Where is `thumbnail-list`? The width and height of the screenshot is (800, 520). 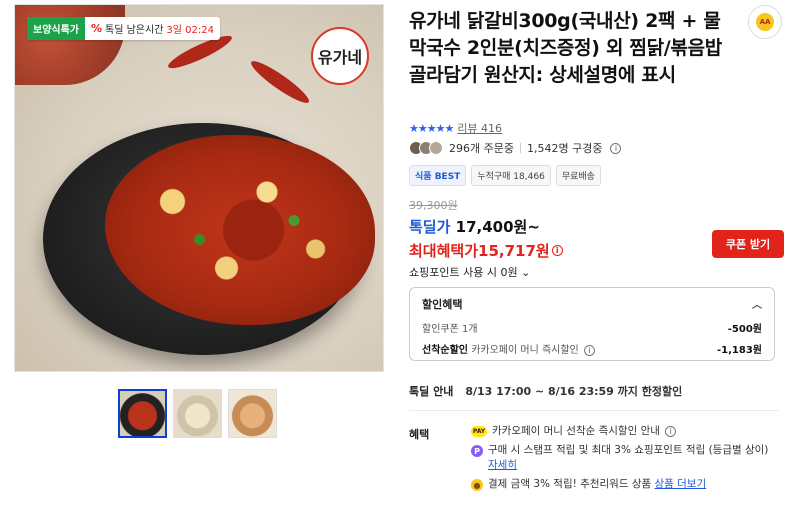 thumbnail-list is located at coordinates (197, 413).